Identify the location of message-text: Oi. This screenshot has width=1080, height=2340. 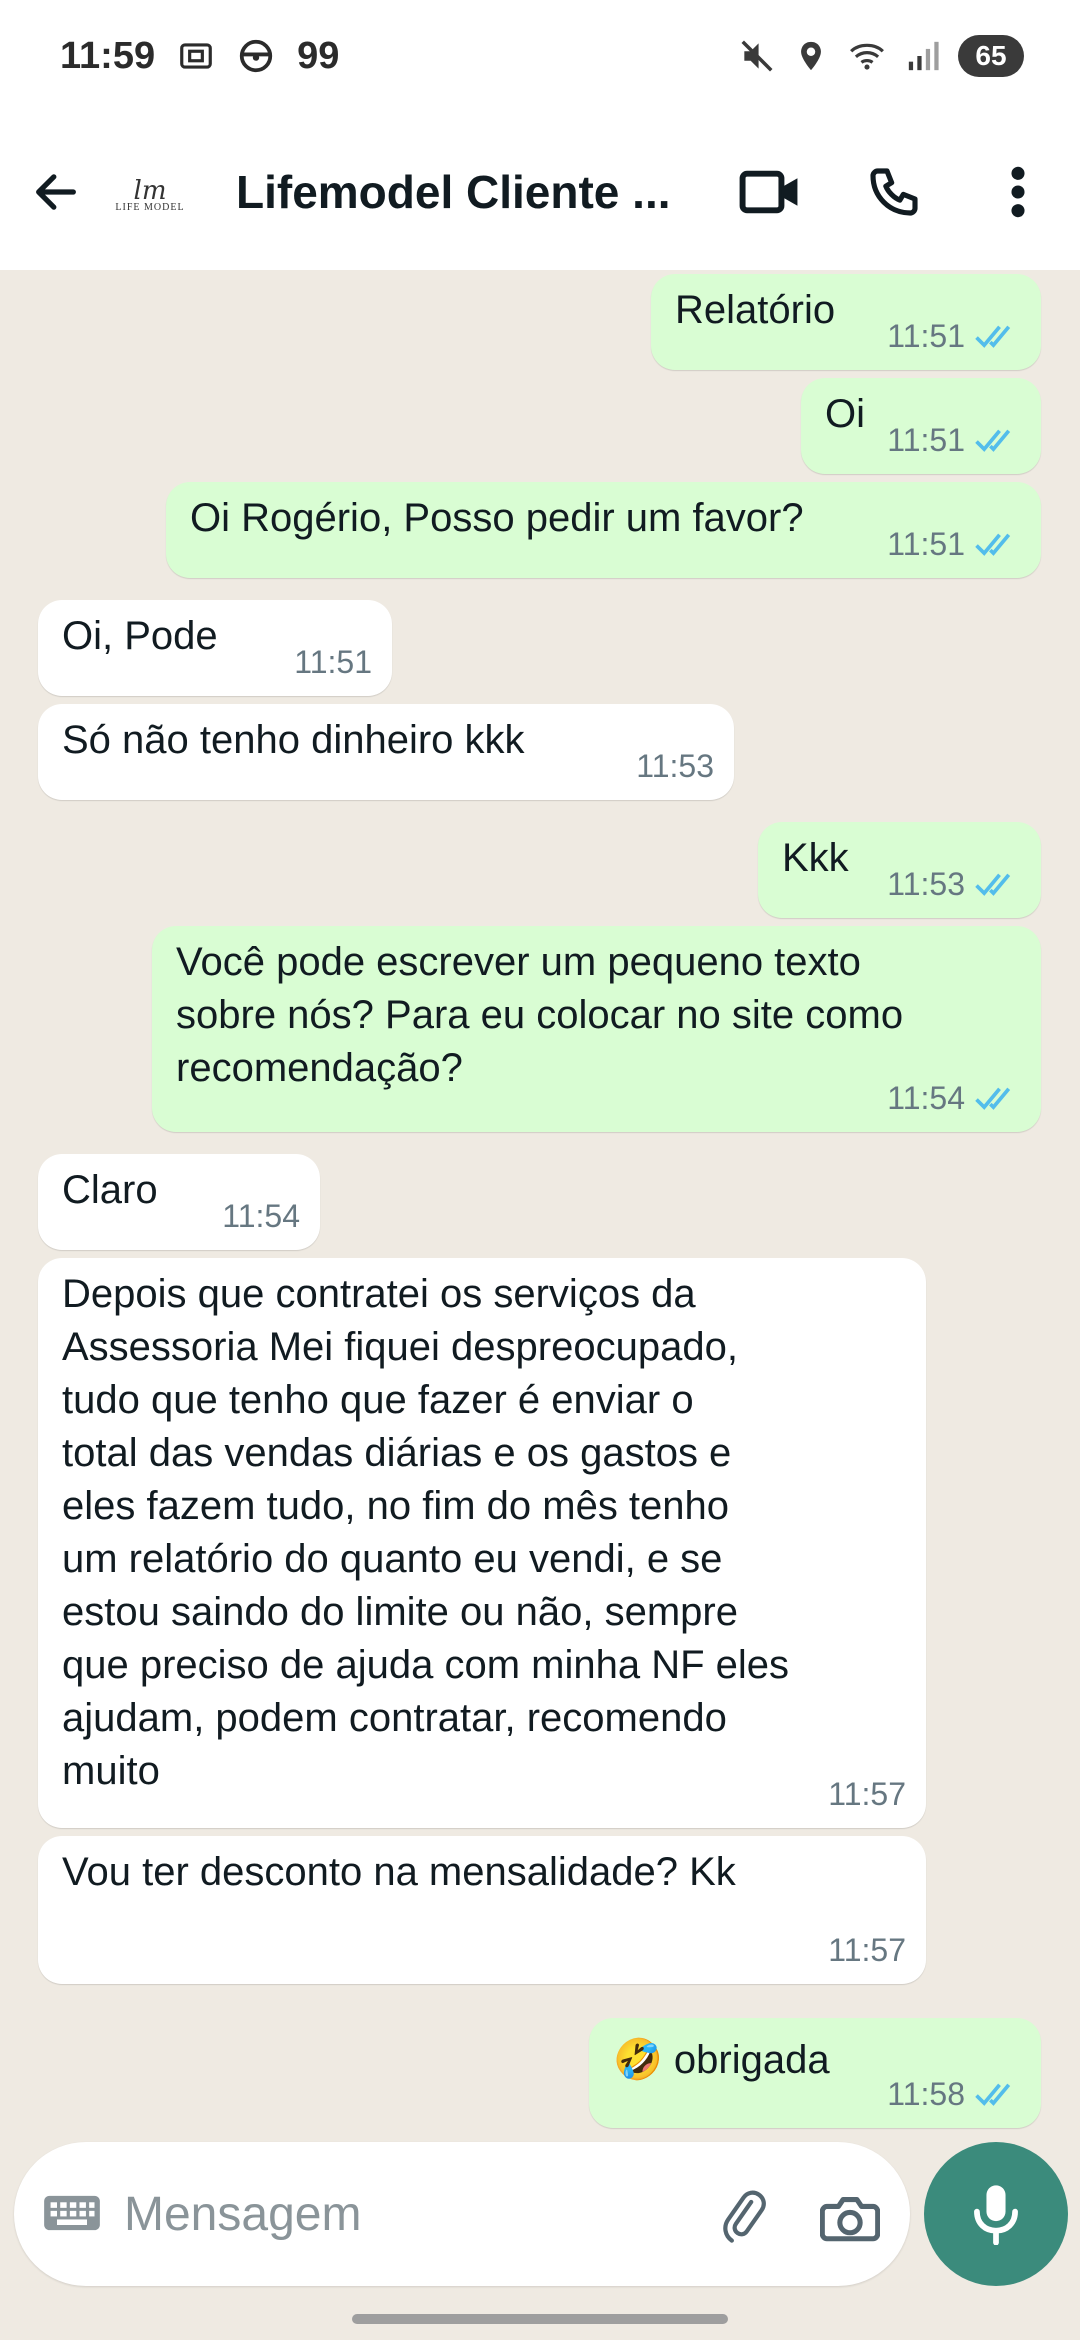
(845, 414).